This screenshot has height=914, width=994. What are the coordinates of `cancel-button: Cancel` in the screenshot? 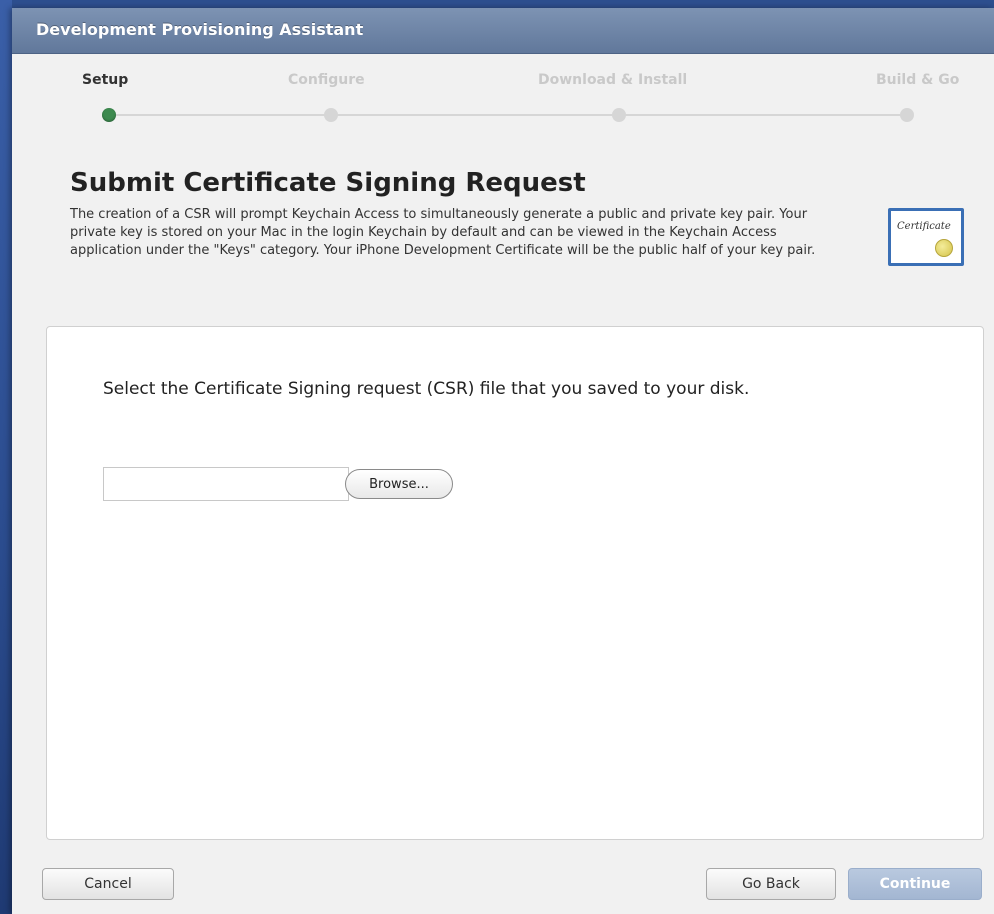 It's located at (108, 884).